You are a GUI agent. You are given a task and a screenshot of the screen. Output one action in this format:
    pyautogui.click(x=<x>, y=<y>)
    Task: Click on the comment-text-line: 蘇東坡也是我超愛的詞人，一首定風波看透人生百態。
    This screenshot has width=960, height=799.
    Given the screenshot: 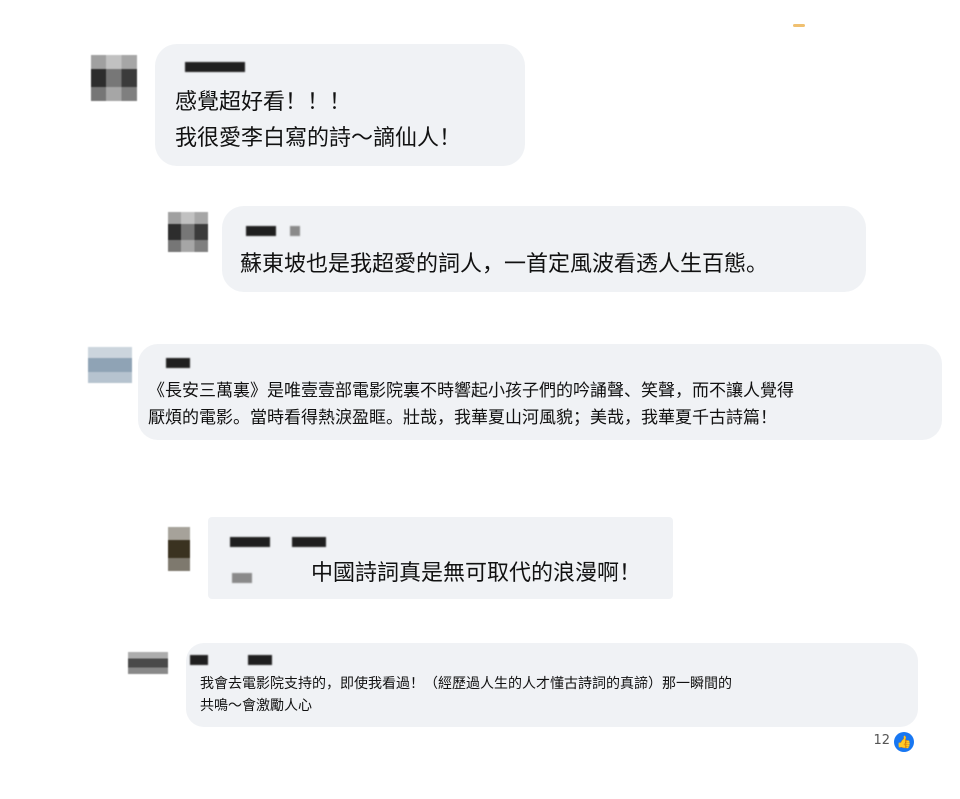 What is the action you would take?
    pyautogui.click(x=504, y=264)
    